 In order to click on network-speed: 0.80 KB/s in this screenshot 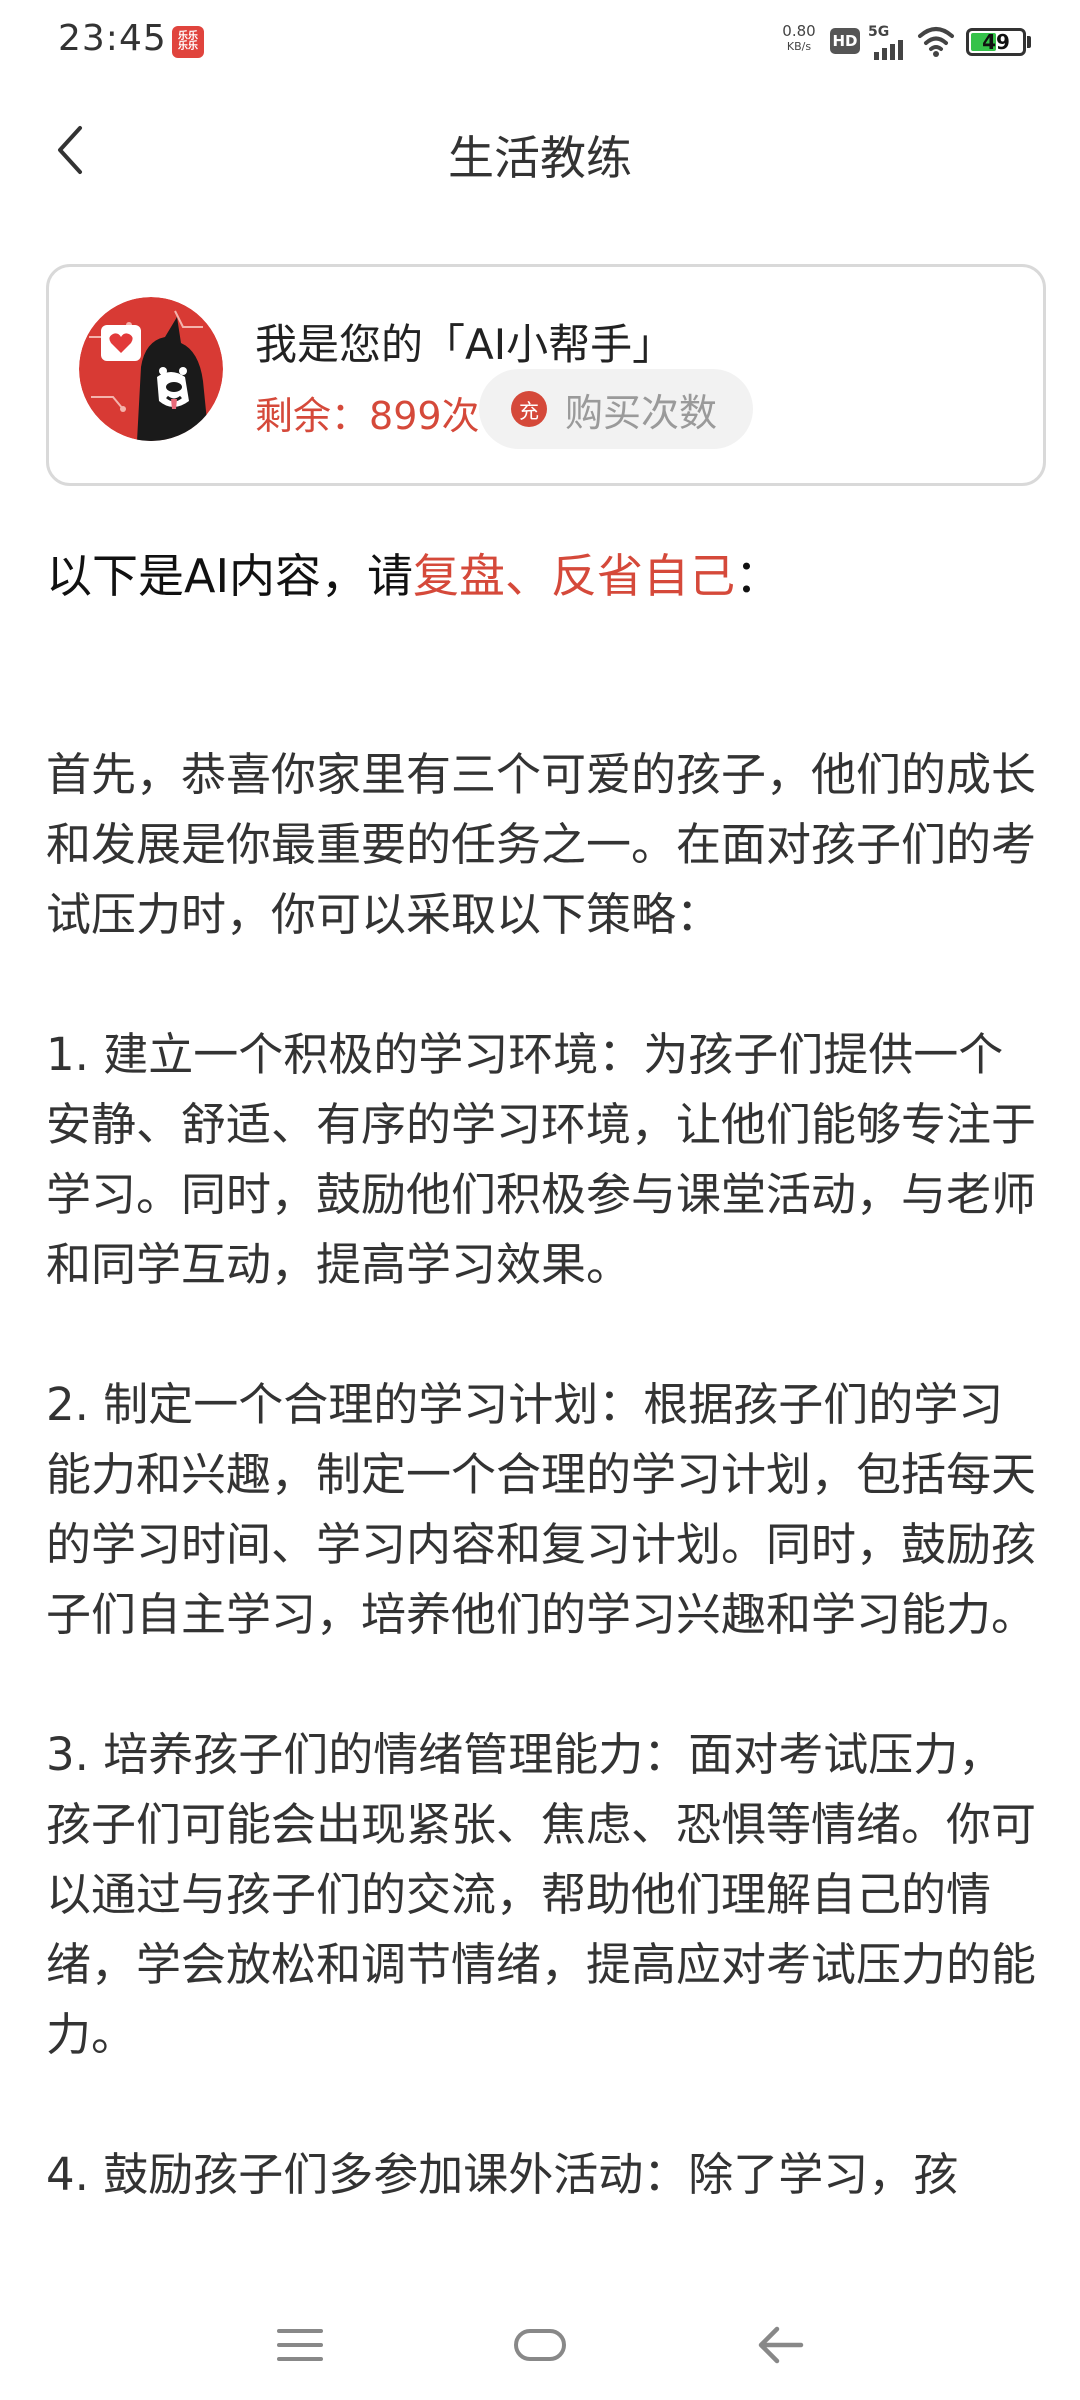, I will do `click(799, 39)`.